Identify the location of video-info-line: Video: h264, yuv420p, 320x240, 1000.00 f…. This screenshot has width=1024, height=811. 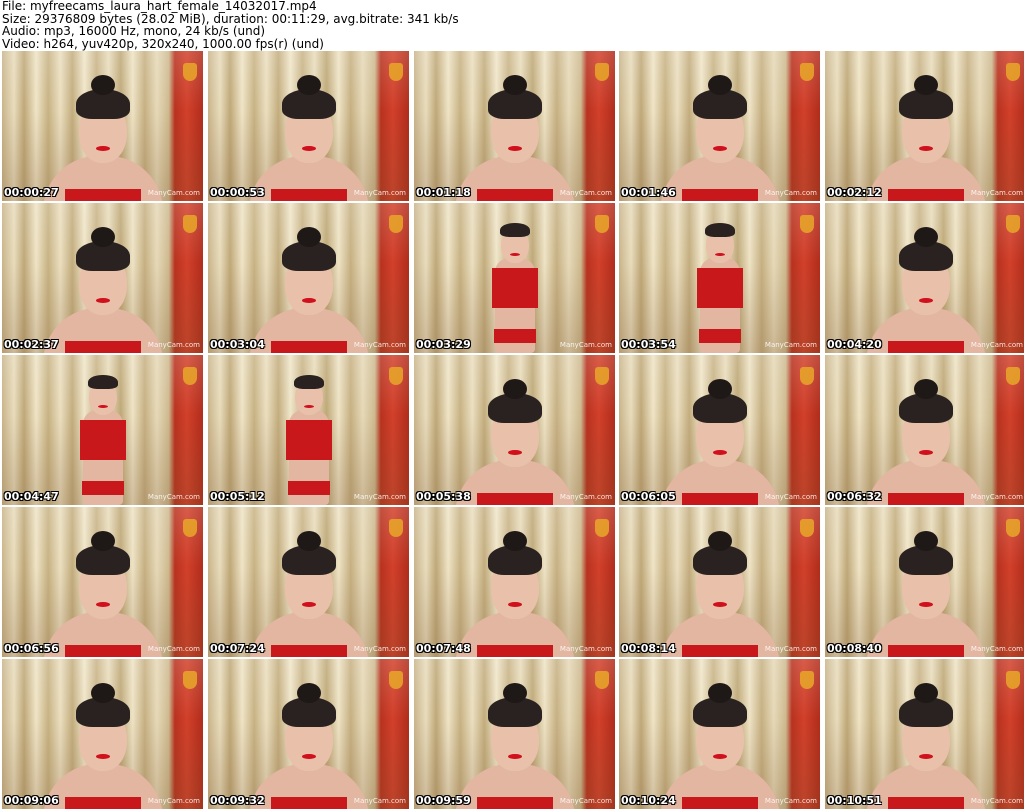
(163, 43).